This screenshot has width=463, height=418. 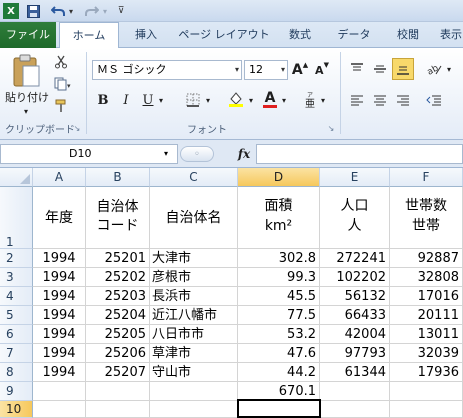 I want to click on cut-icon, so click(x=61, y=62).